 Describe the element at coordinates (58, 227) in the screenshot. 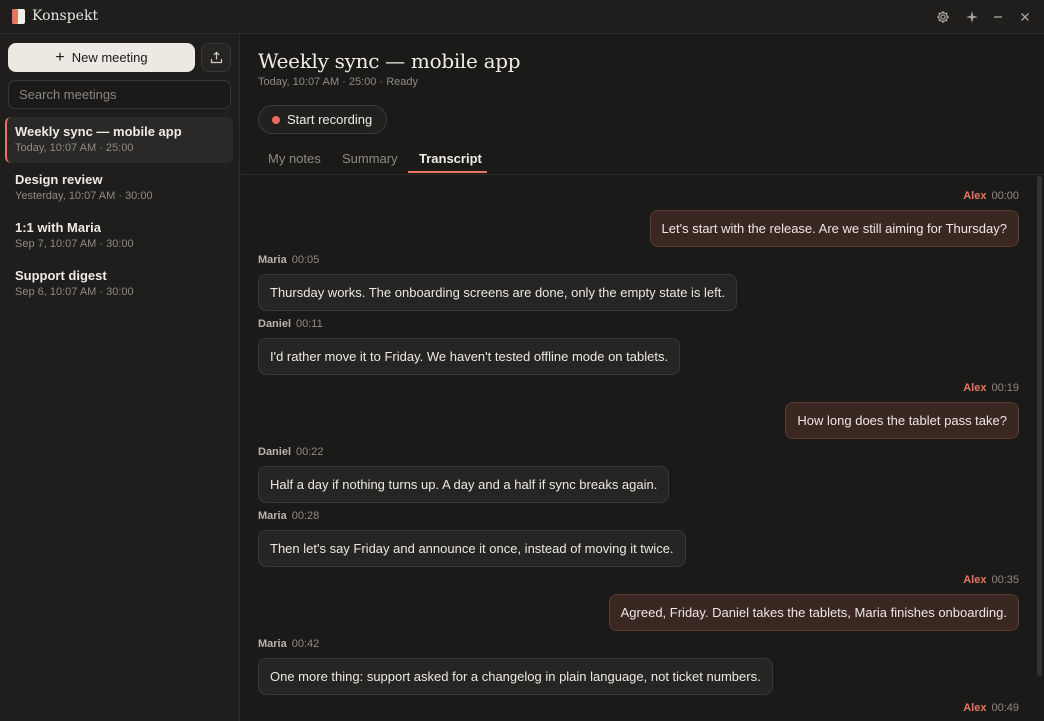

I see `meeting-title: 1:1 with Maria` at that location.